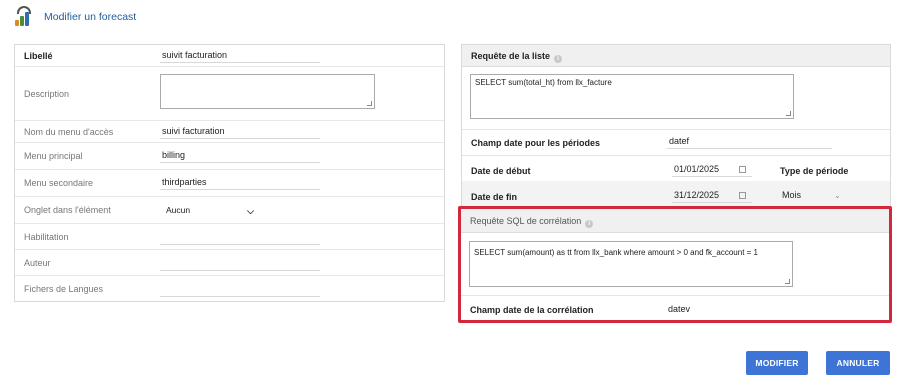  I want to click on onglet-row: Onglet dans l'élément Aucun ⌵, so click(229, 210).